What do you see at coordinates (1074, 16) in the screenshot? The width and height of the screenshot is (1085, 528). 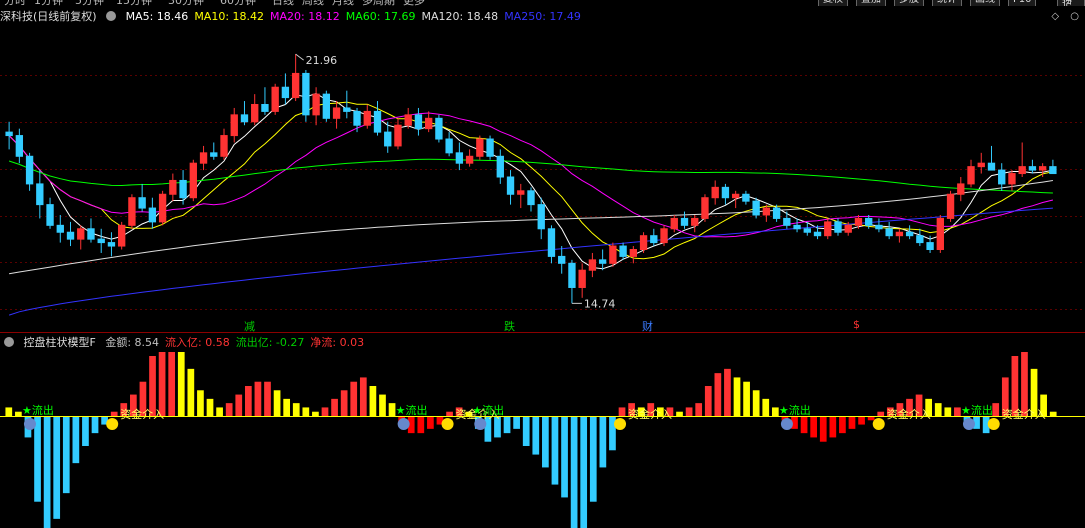 I see `circle-icon: ○` at bounding box center [1074, 16].